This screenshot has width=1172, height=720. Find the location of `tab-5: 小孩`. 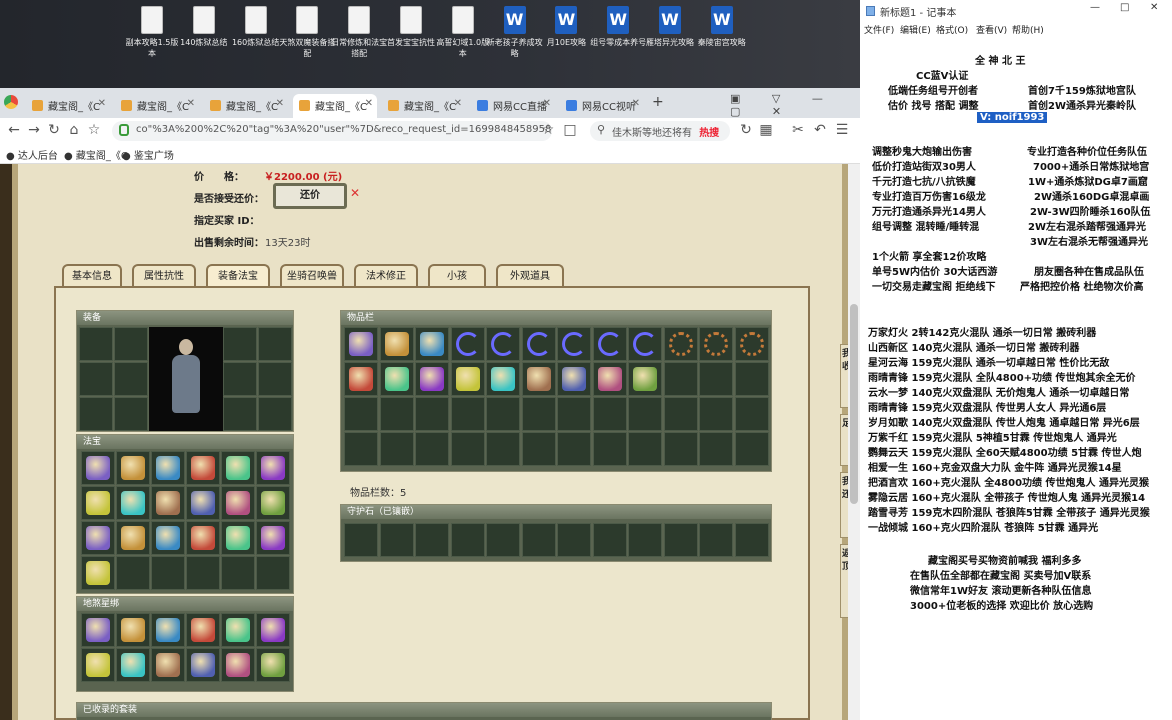

tab-5: 小孩 is located at coordinates (457, 276).